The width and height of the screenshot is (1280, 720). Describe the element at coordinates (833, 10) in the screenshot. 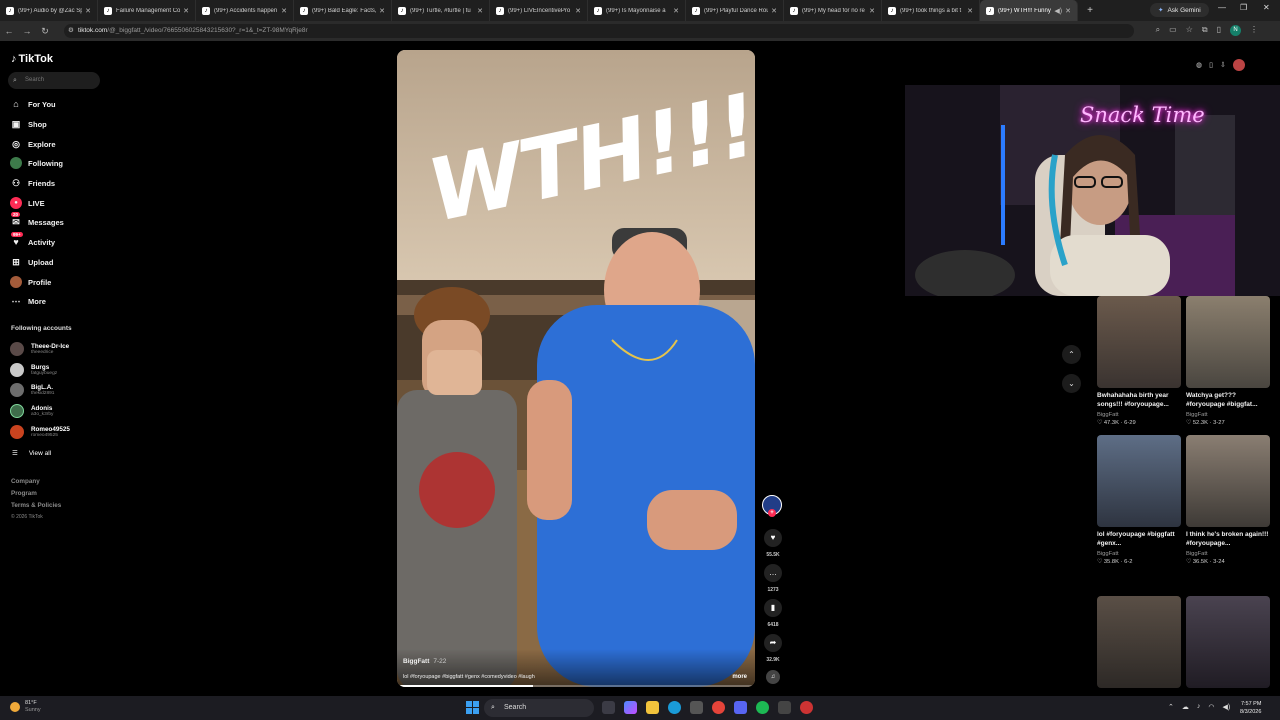

I see `browser-tab: ♪ (99+) My head for no re ✕` at that location.